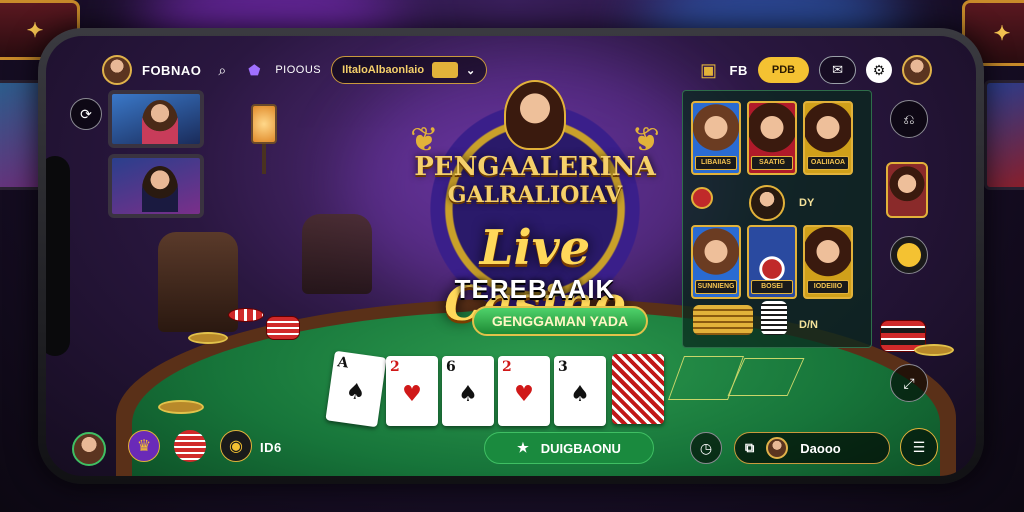 This screenshot has height=512, width=1024. Describe the element at coordinates (709, 70) in the screenshot. I see `treasure-chest-icon: ▣` at that location.